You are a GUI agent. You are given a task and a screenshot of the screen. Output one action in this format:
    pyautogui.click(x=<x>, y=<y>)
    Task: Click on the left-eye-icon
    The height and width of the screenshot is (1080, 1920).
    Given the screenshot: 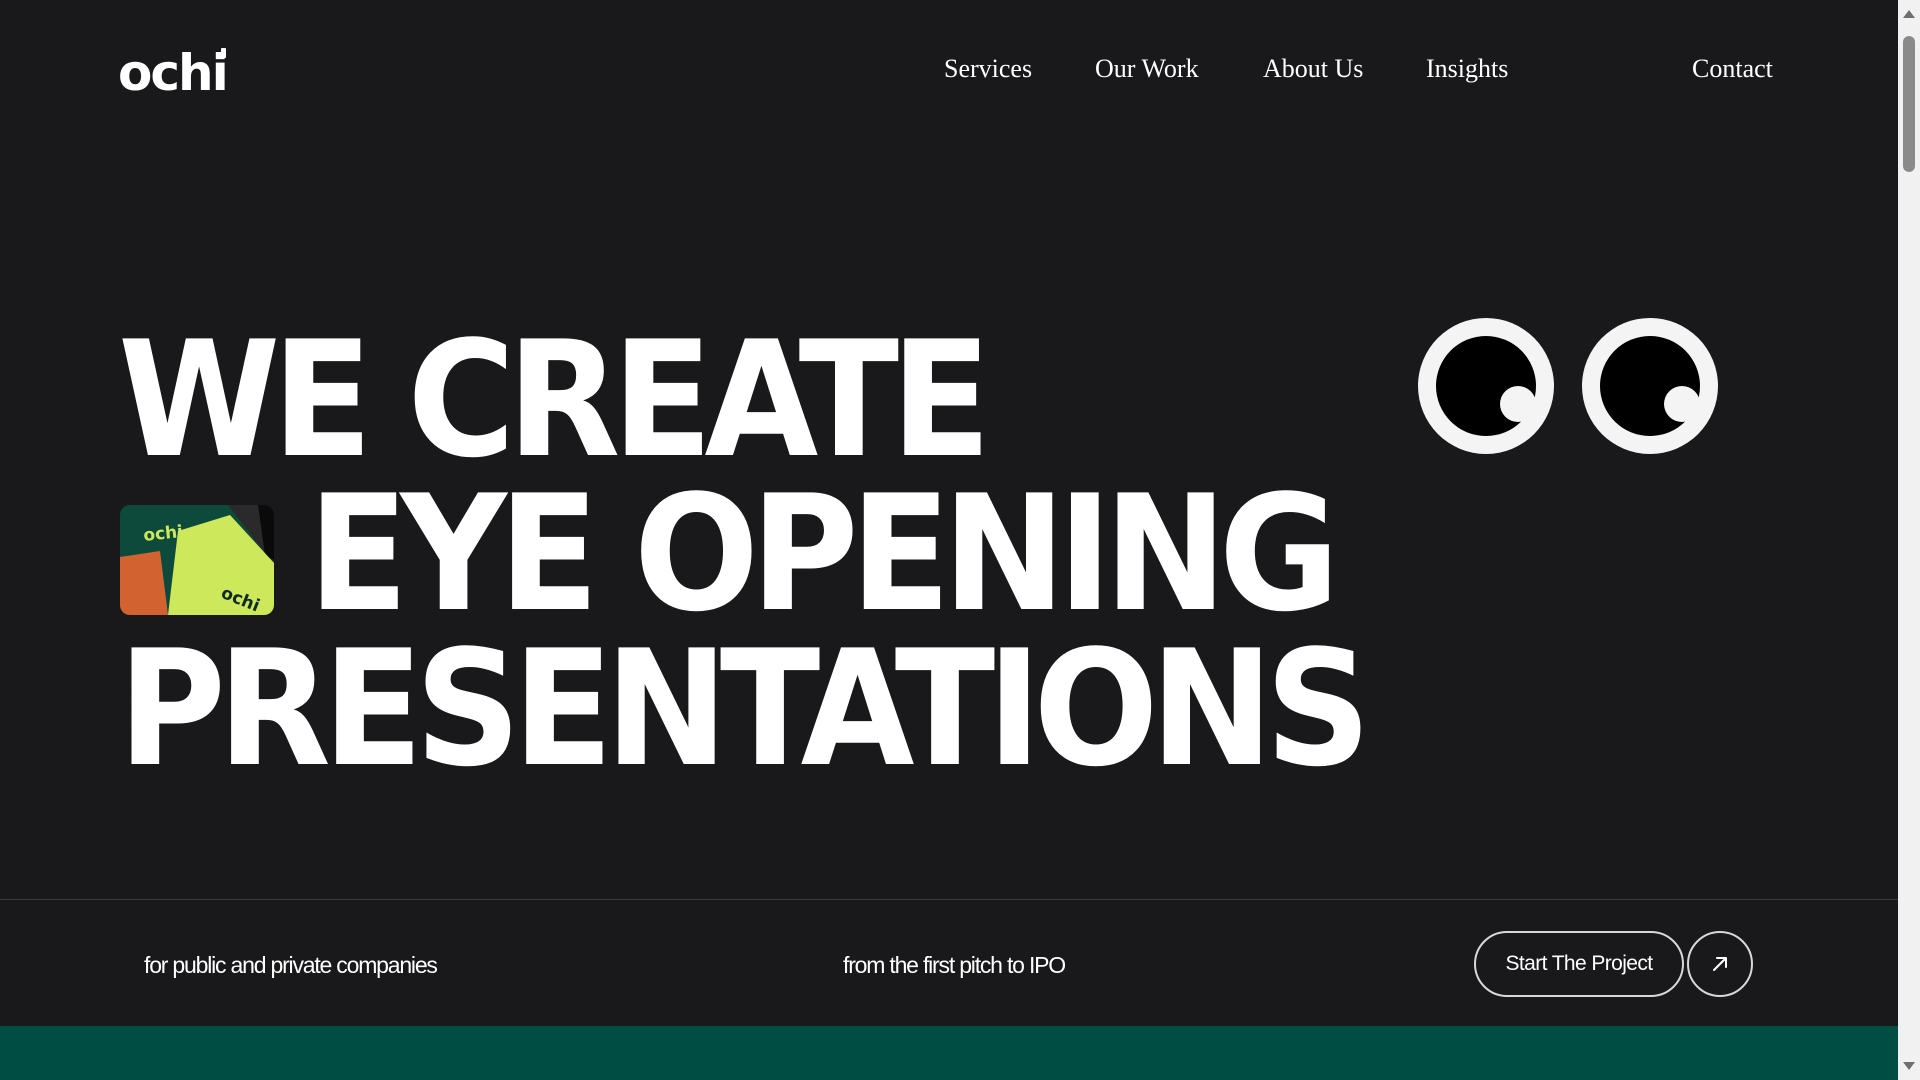 What is the action you would take?
    pyautogui.click(x=1486, y=386)
    